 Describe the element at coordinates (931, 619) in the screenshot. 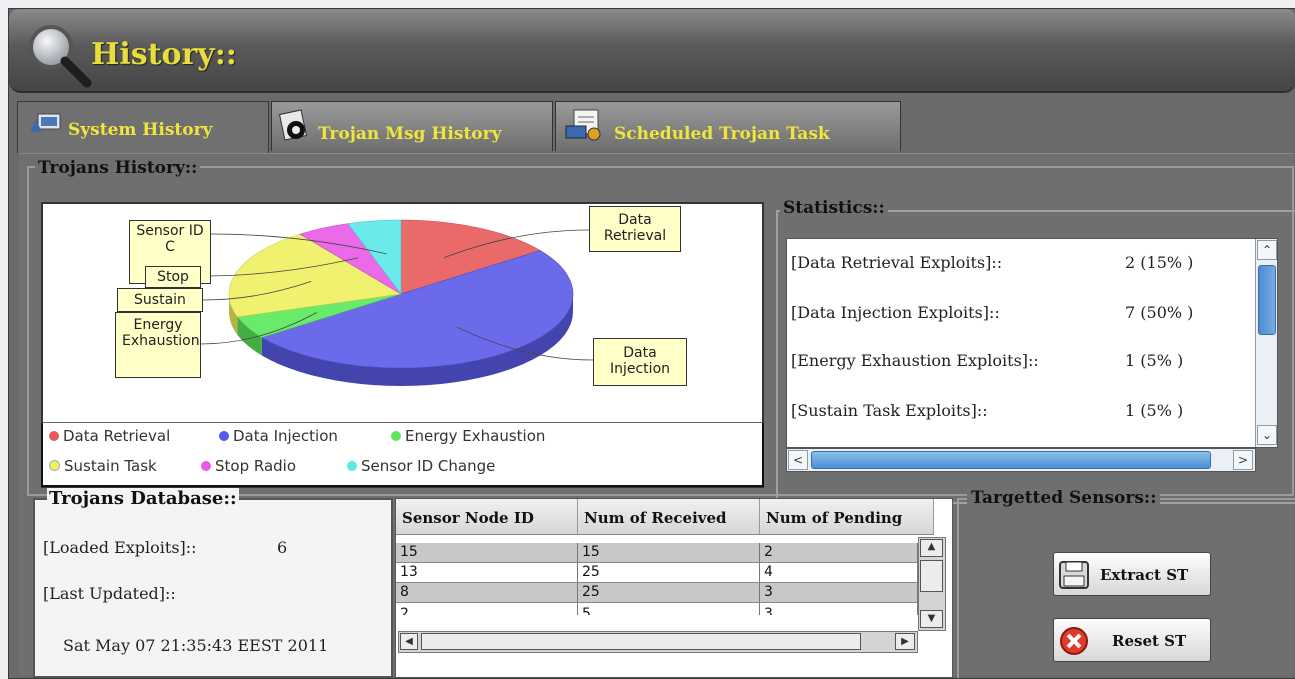

I see `scroll-down-button: ▼` at that location.